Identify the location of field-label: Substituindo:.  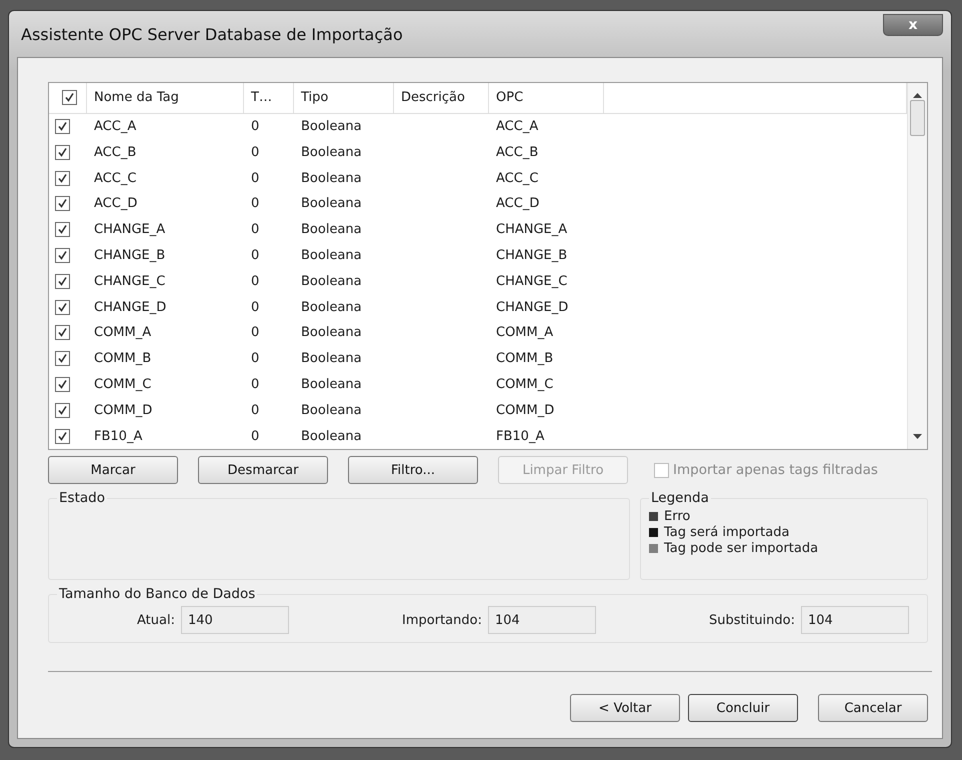
(752, 620).